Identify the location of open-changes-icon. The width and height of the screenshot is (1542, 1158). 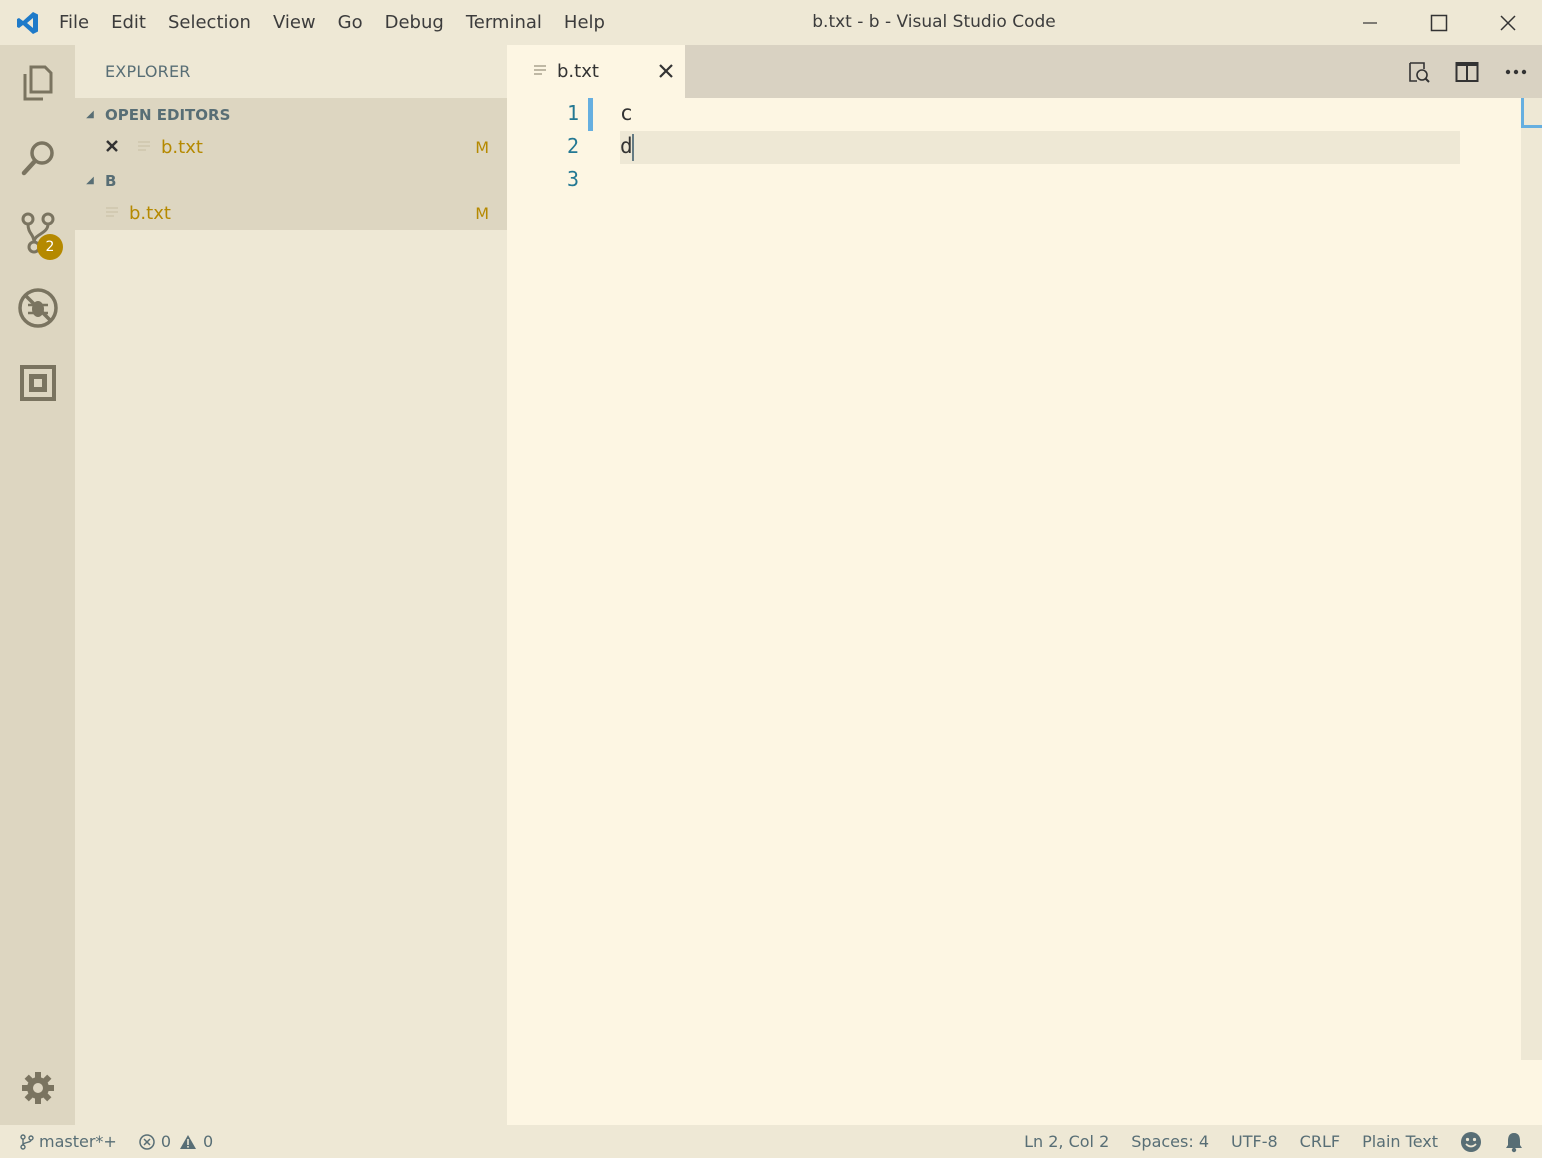
(1419, 72).